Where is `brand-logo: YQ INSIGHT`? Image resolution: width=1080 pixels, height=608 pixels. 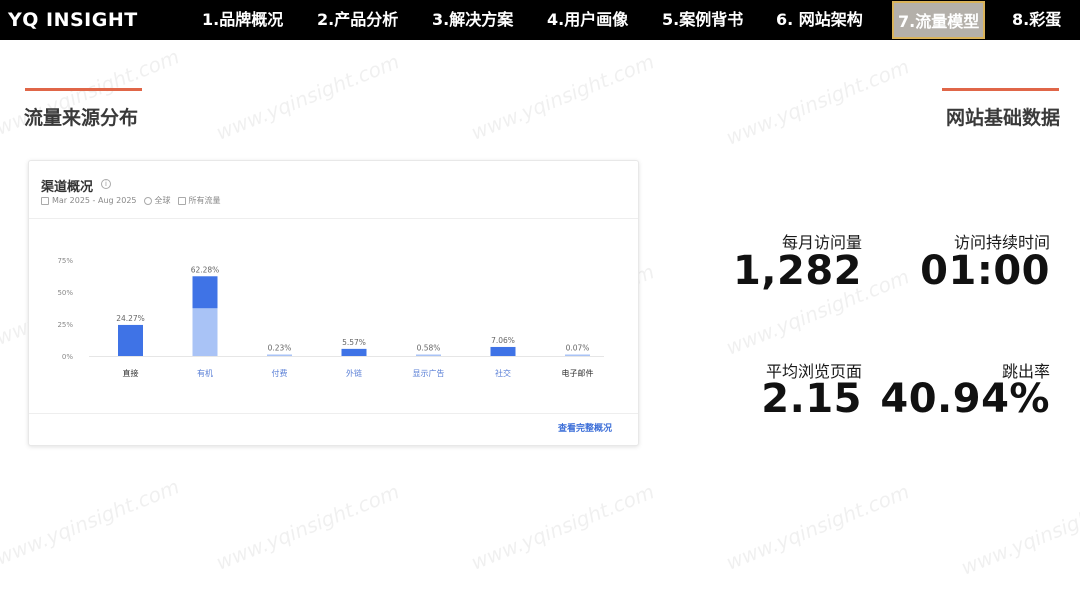
brand-logo: YQ INSIGHT is located at coordinates (73, 20).